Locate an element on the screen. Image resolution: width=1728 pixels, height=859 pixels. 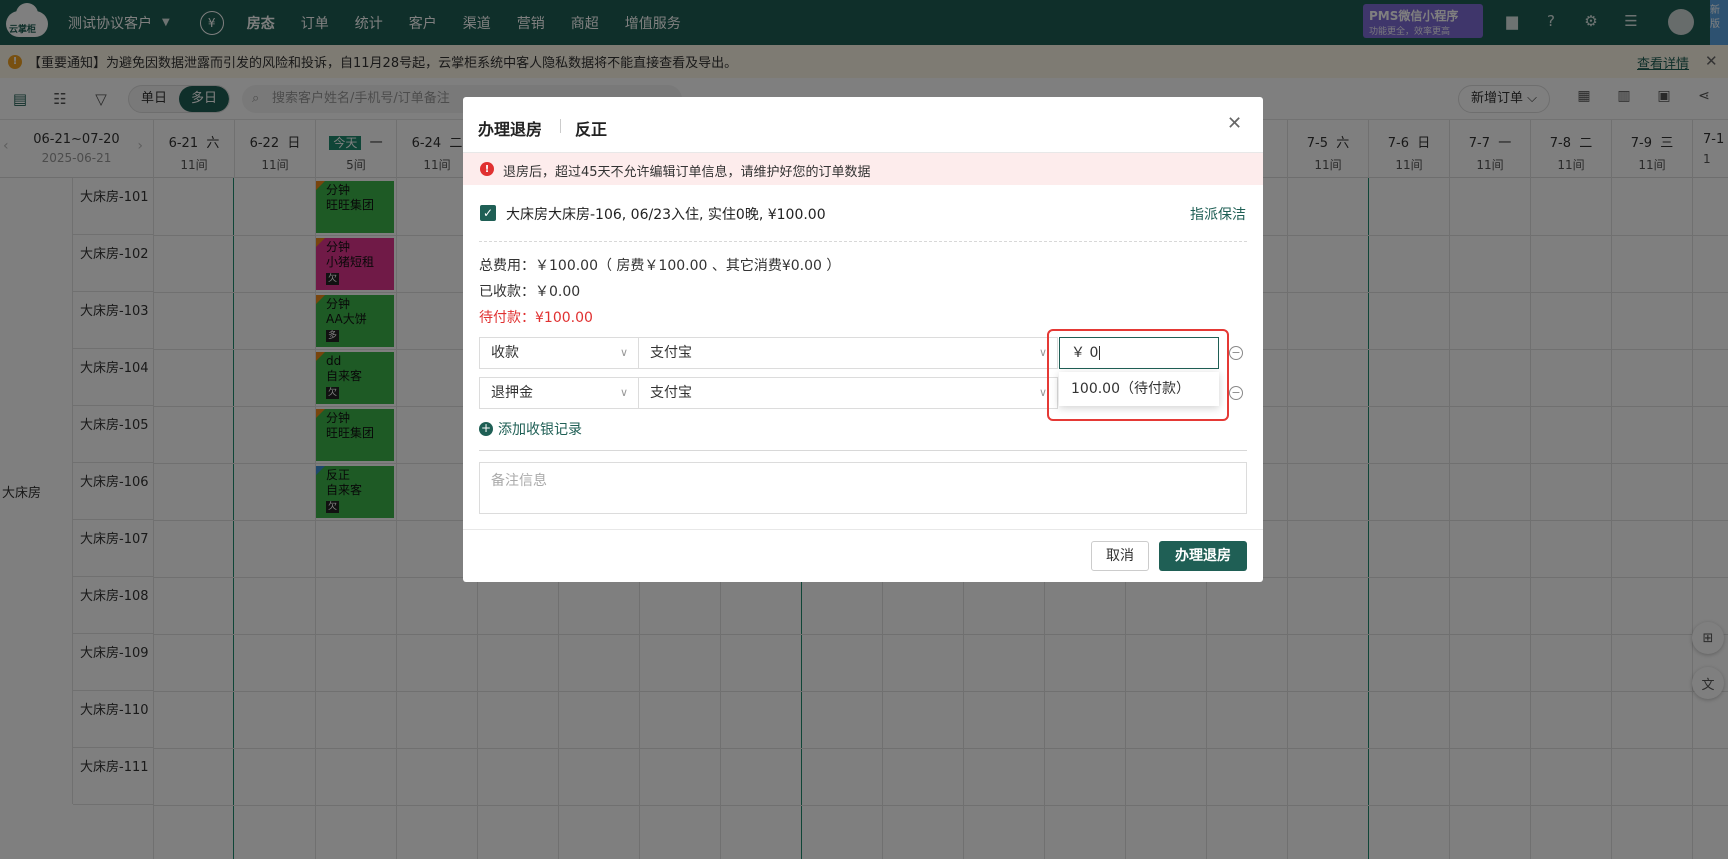
remark-placeholder: 备注信息 is located at coordinates (519, 481).